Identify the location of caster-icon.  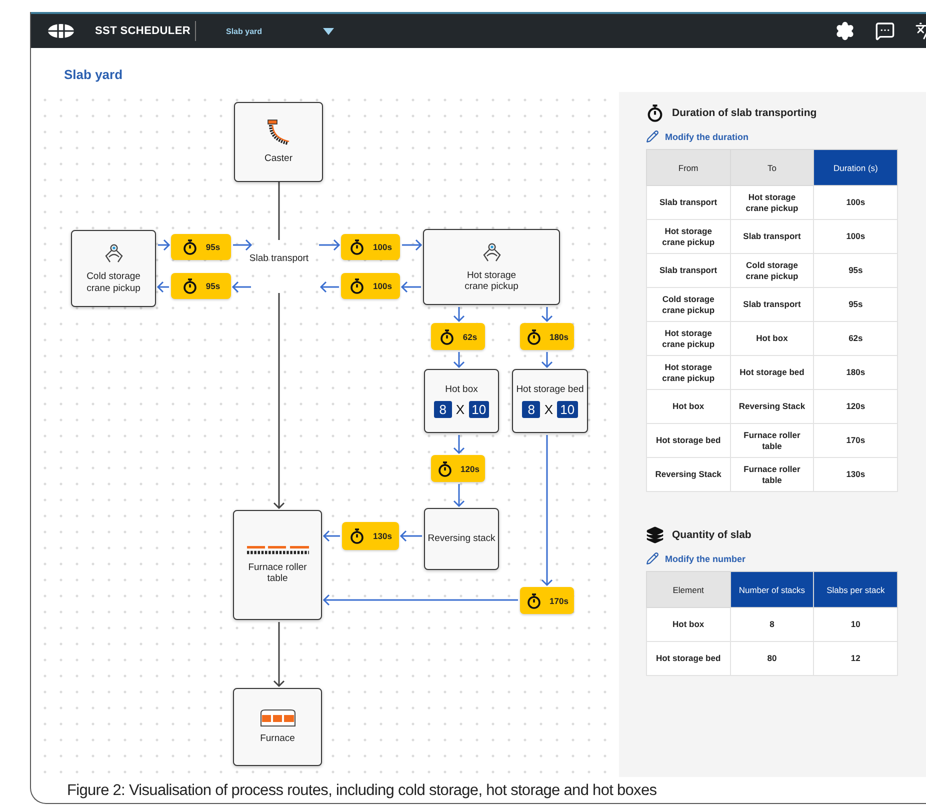
(279, 133).